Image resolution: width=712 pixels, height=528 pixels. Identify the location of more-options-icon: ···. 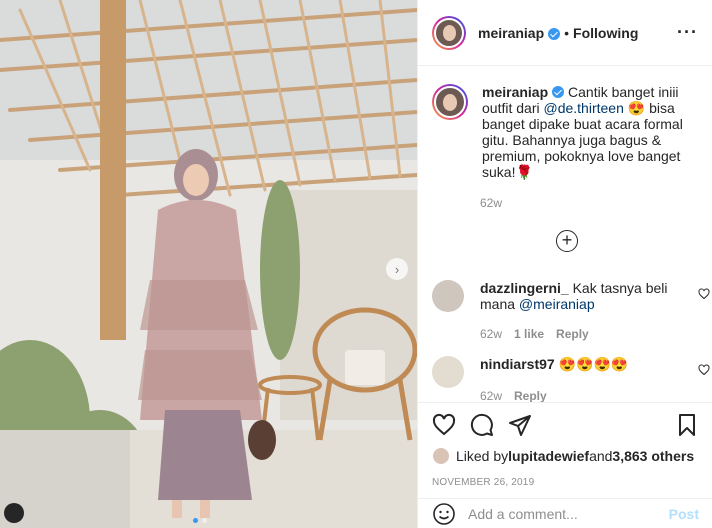
(687, 32).